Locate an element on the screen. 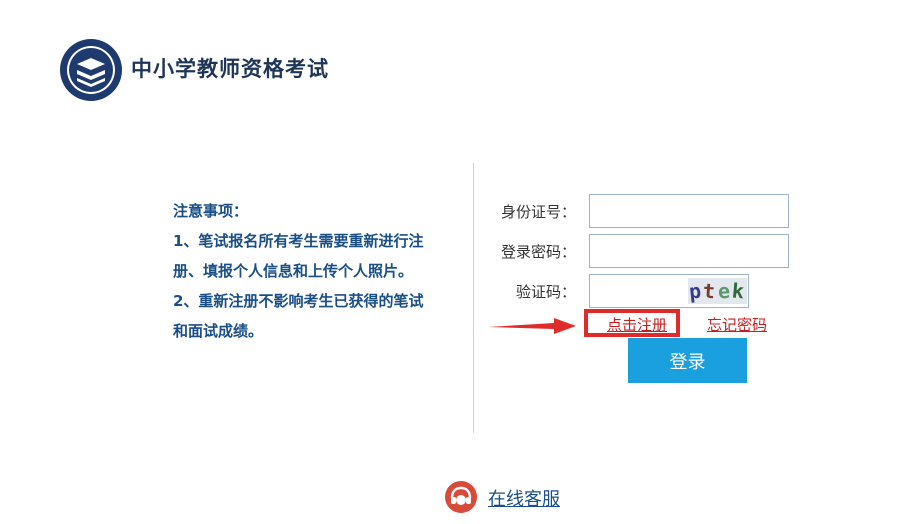 This screenshot has width=909, height=524. notice-line: 1、笔试报名所有考生需要重新进行注 is located at coordinates (298, 241).